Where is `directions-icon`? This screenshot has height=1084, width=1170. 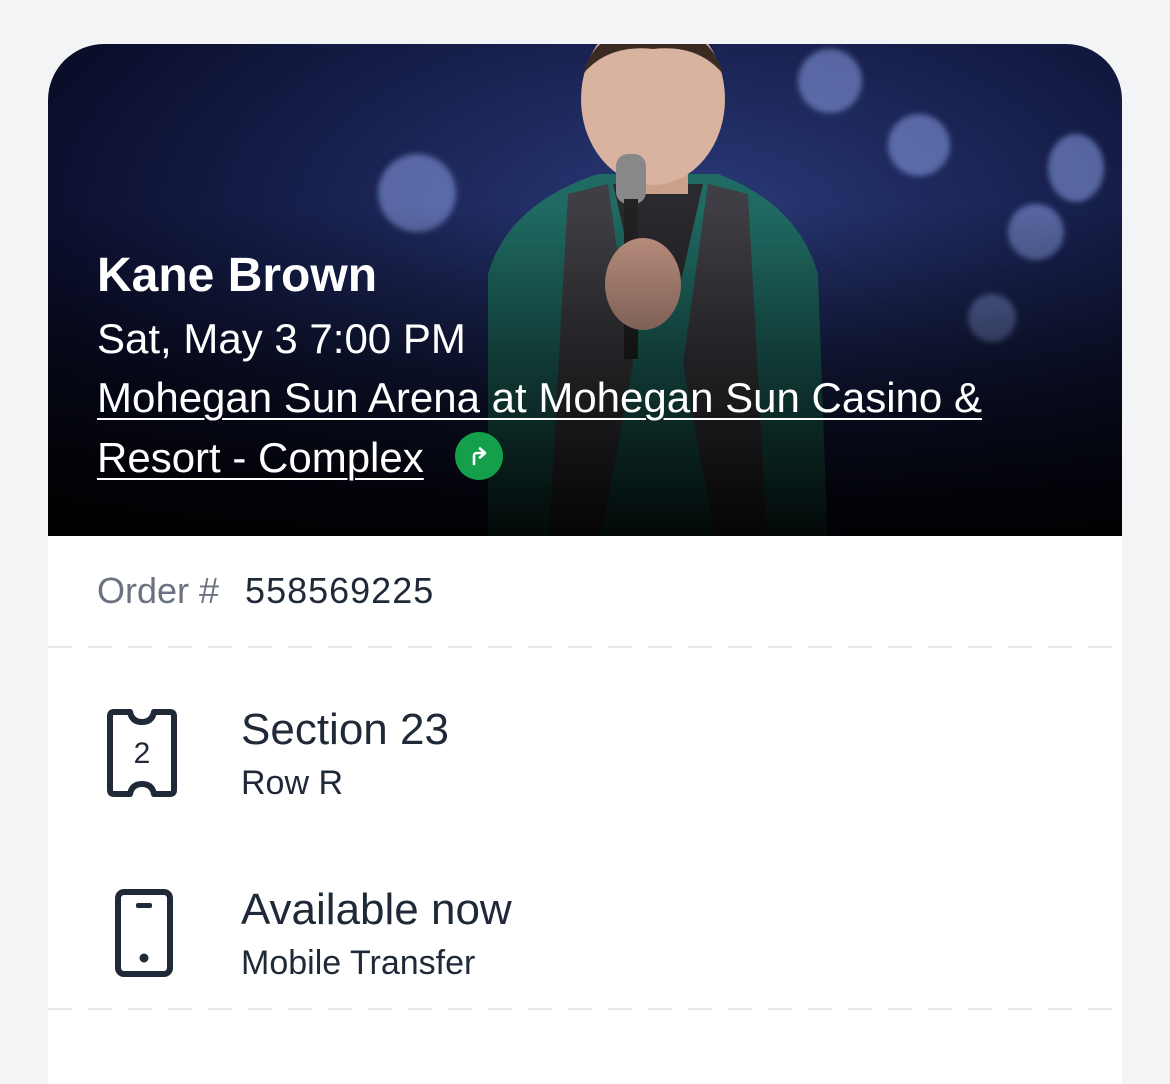
directions-icon is located at coordinates (479, 455).